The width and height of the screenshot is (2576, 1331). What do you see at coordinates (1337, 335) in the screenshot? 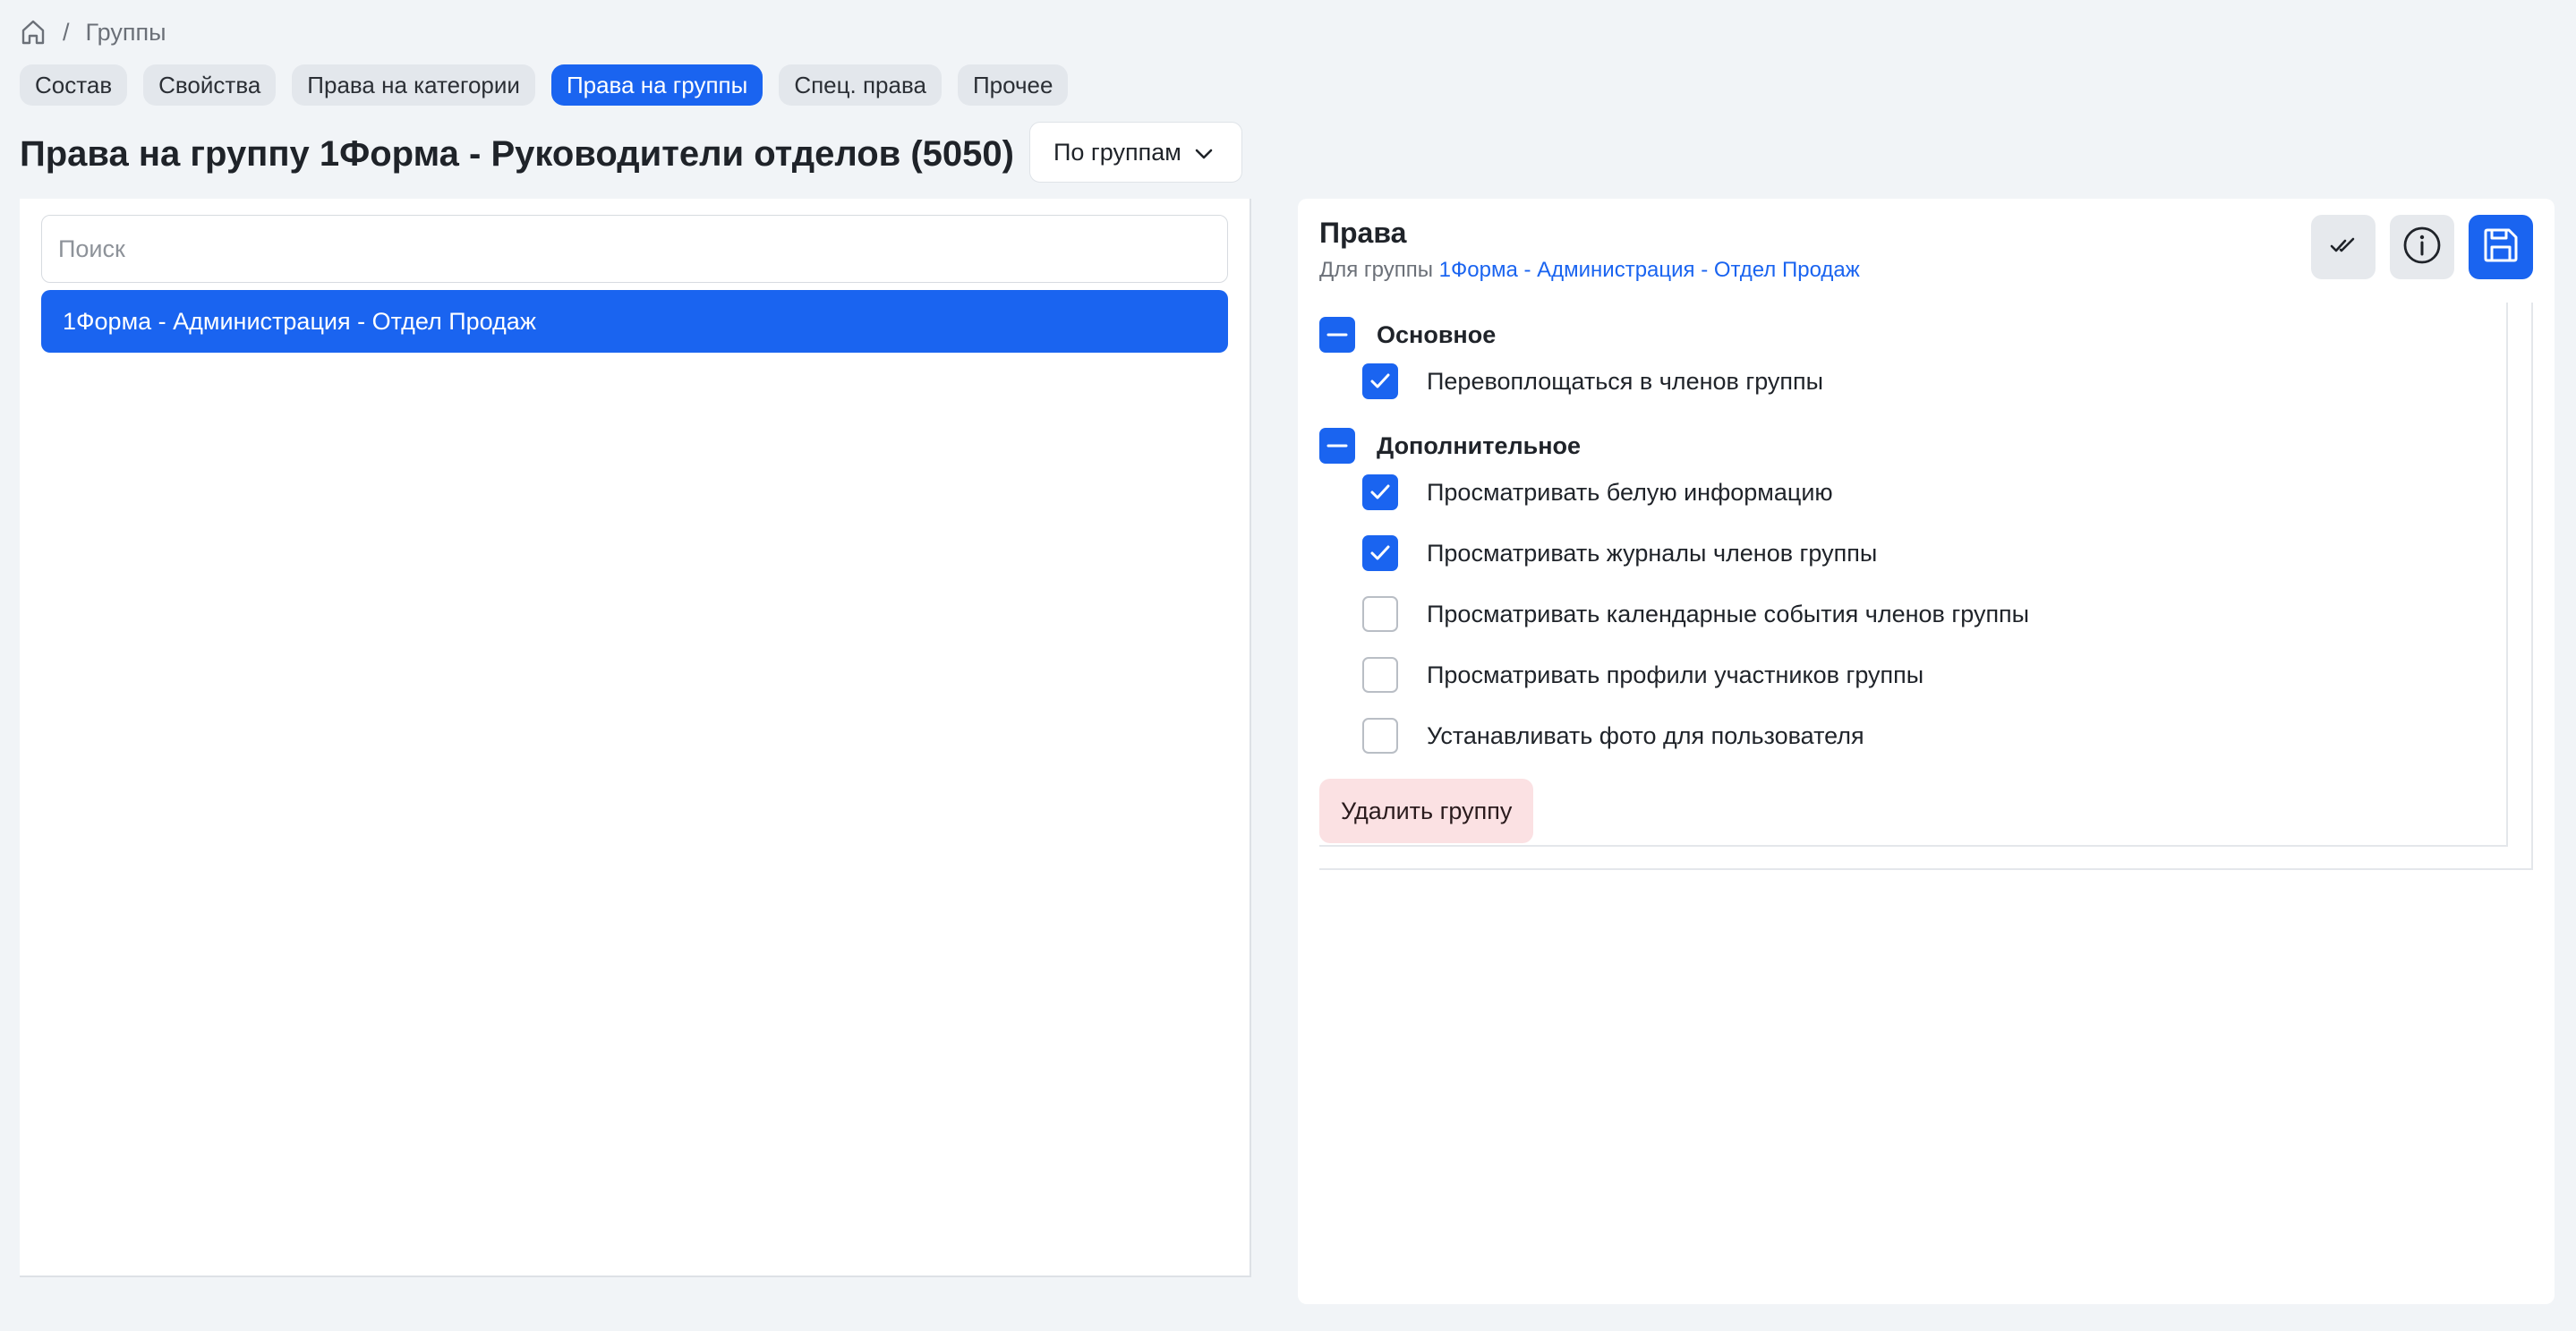
I see `section-main-checkbox` at bounding box center [1337, 335].